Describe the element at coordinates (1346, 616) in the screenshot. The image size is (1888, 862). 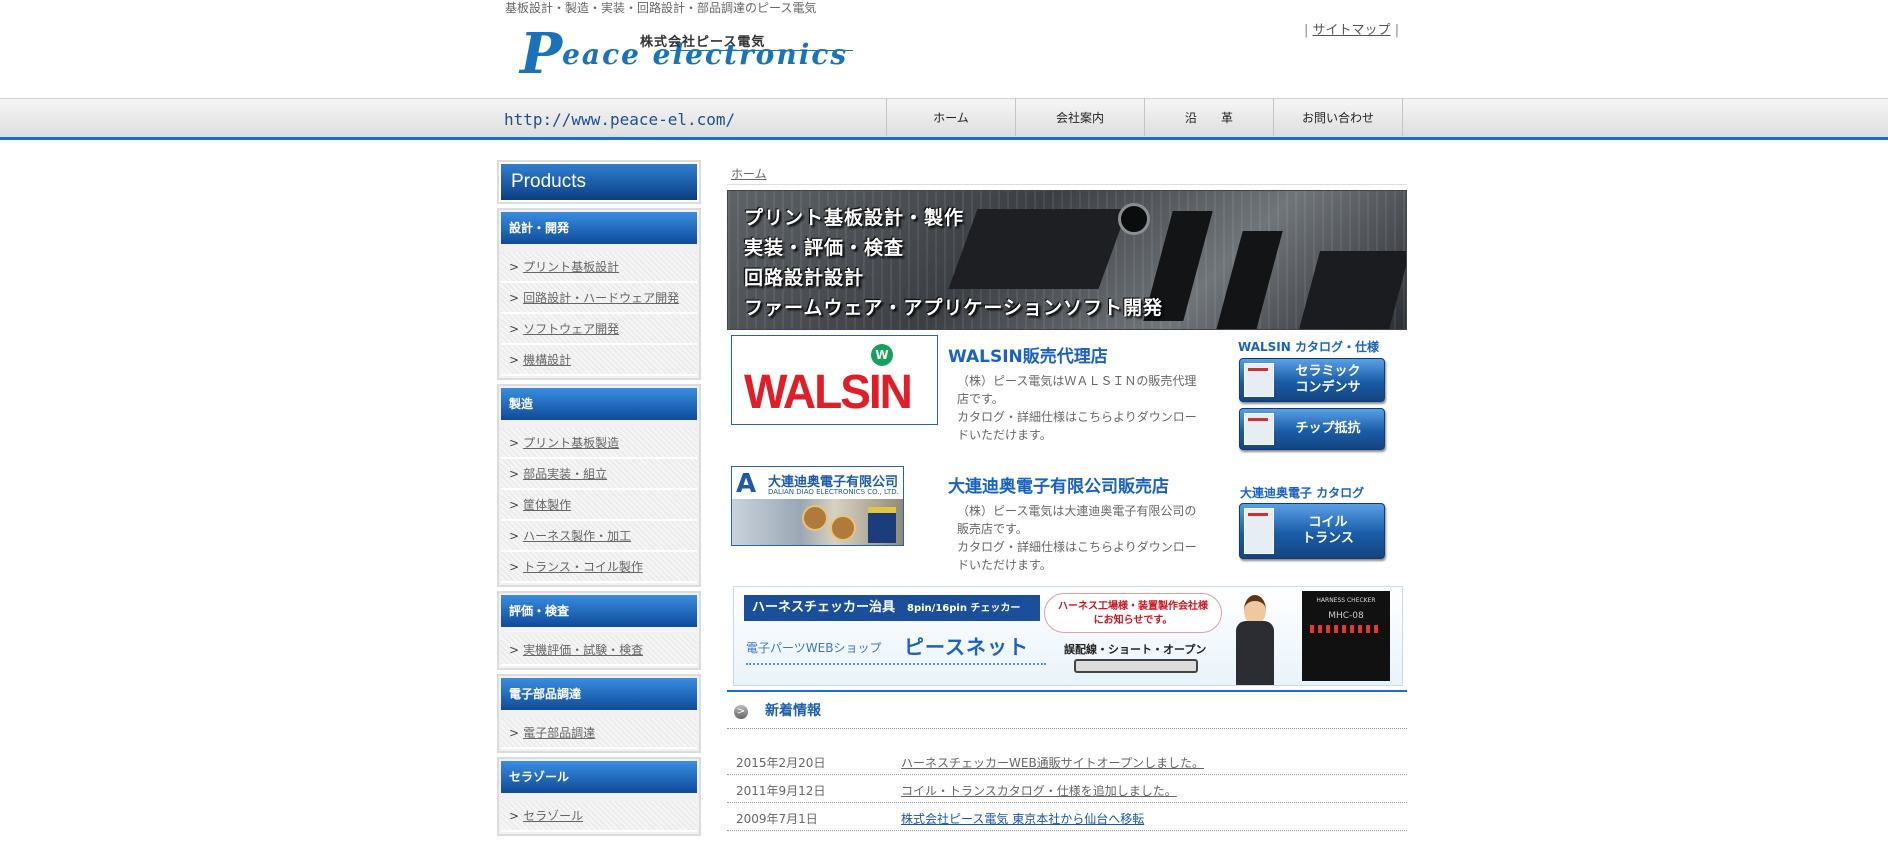
I see `device-model: MHC-08` at that location.